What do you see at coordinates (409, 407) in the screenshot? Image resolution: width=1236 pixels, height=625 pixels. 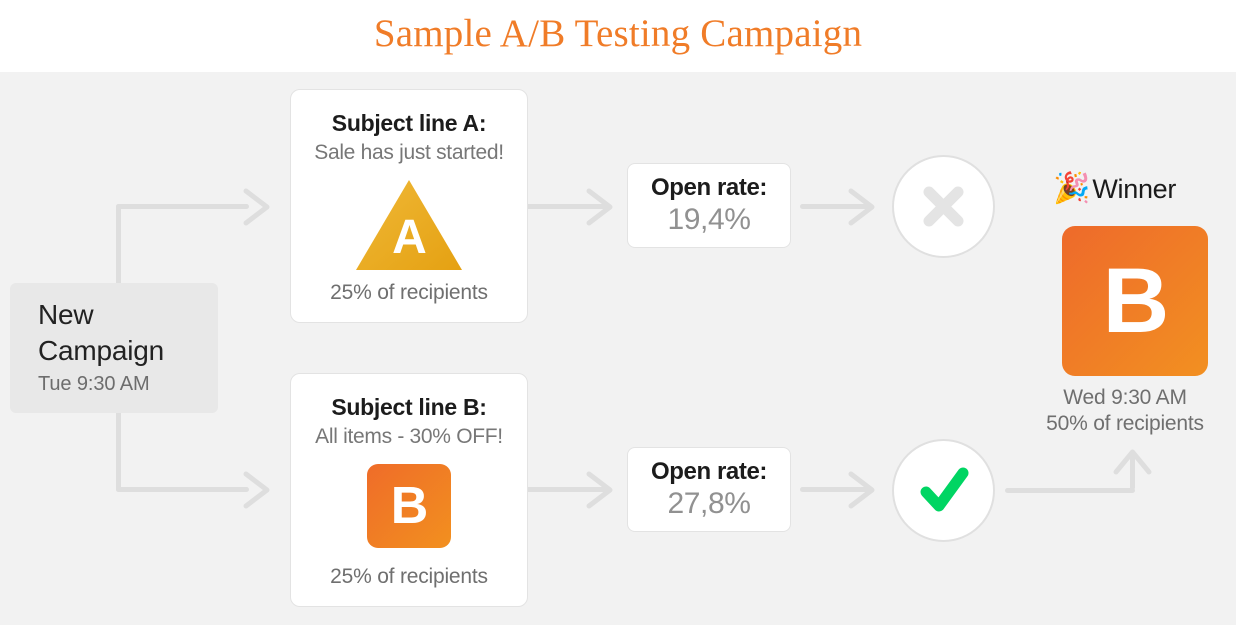 I see `variant-b-heading: Subject line B:` at bounding box center [409, 407].